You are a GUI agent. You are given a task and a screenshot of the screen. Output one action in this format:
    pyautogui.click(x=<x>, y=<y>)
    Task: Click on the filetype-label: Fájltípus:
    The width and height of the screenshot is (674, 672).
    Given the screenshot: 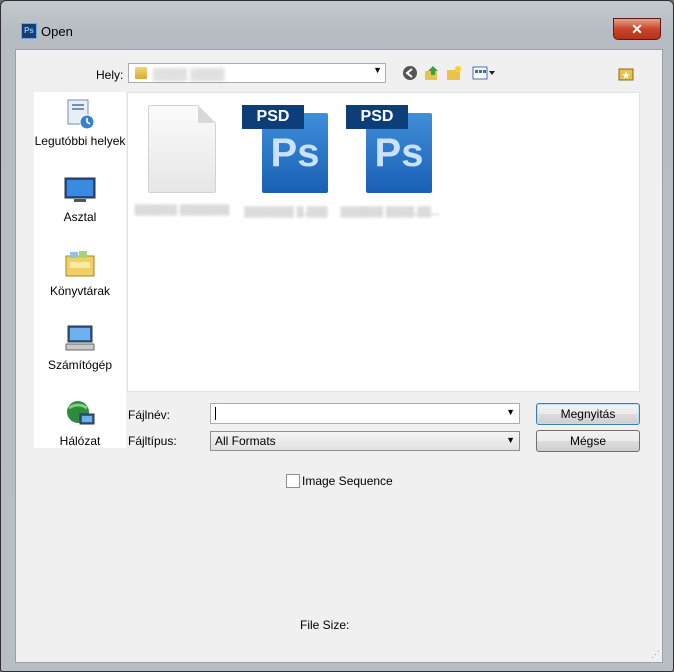 What is the action you would take?
    pyautogui.click(x=152, y=441)
    